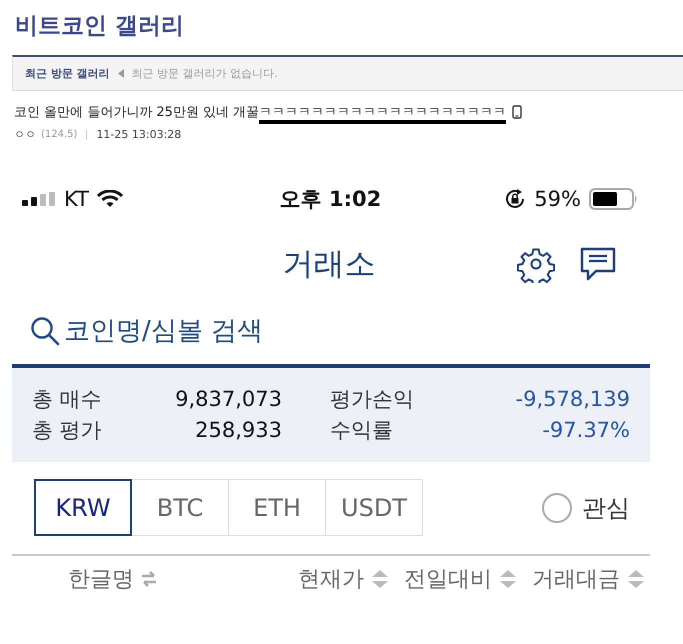 This screenshot has height=644, width=683. I want to click on recent-label: 최근 방문 갤러리, so click(67, 73).